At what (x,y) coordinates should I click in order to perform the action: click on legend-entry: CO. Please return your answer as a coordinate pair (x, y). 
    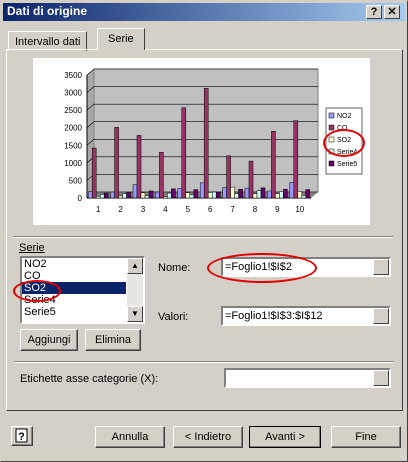
    Looking at the image, I should click on (342, 128).